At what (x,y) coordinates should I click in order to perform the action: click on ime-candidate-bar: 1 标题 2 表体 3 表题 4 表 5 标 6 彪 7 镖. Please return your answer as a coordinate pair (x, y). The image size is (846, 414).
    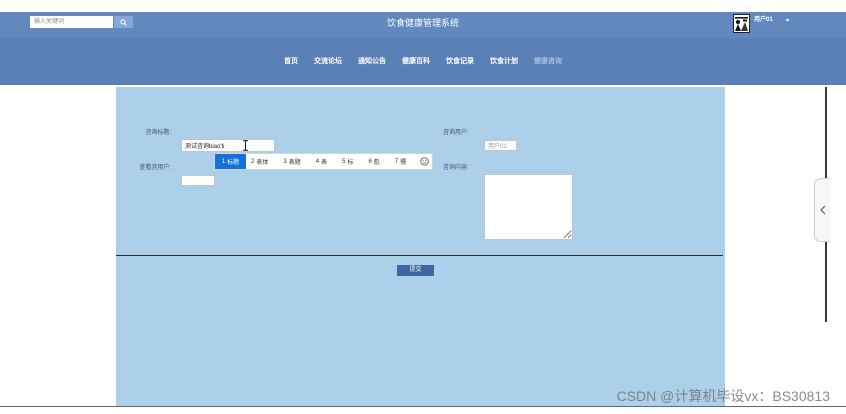
    Looking at the image, I should click on (323, 161).